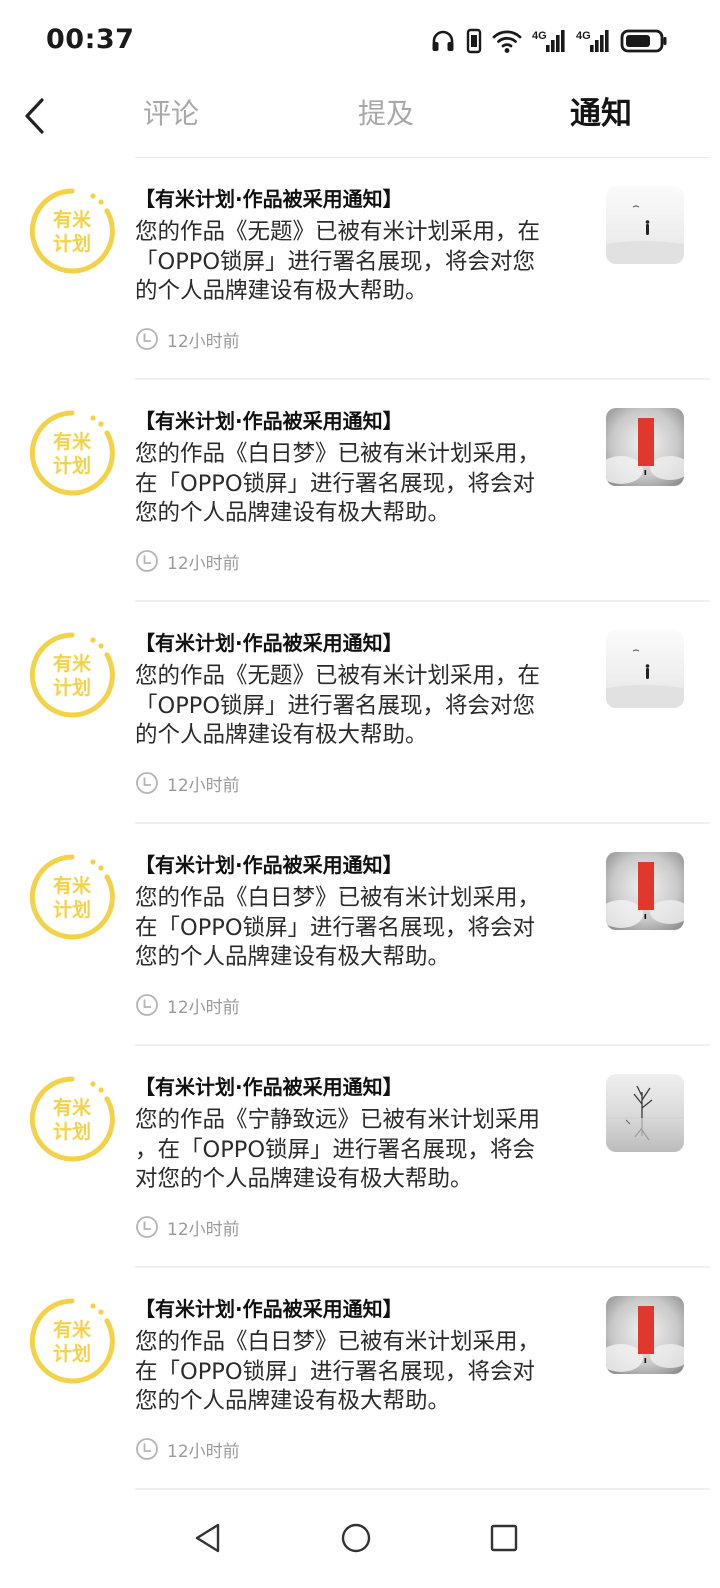  What do you see at coordinates (644, 41) in the screenshot?
I see `battery-icon` at bounding box center [644, 41].